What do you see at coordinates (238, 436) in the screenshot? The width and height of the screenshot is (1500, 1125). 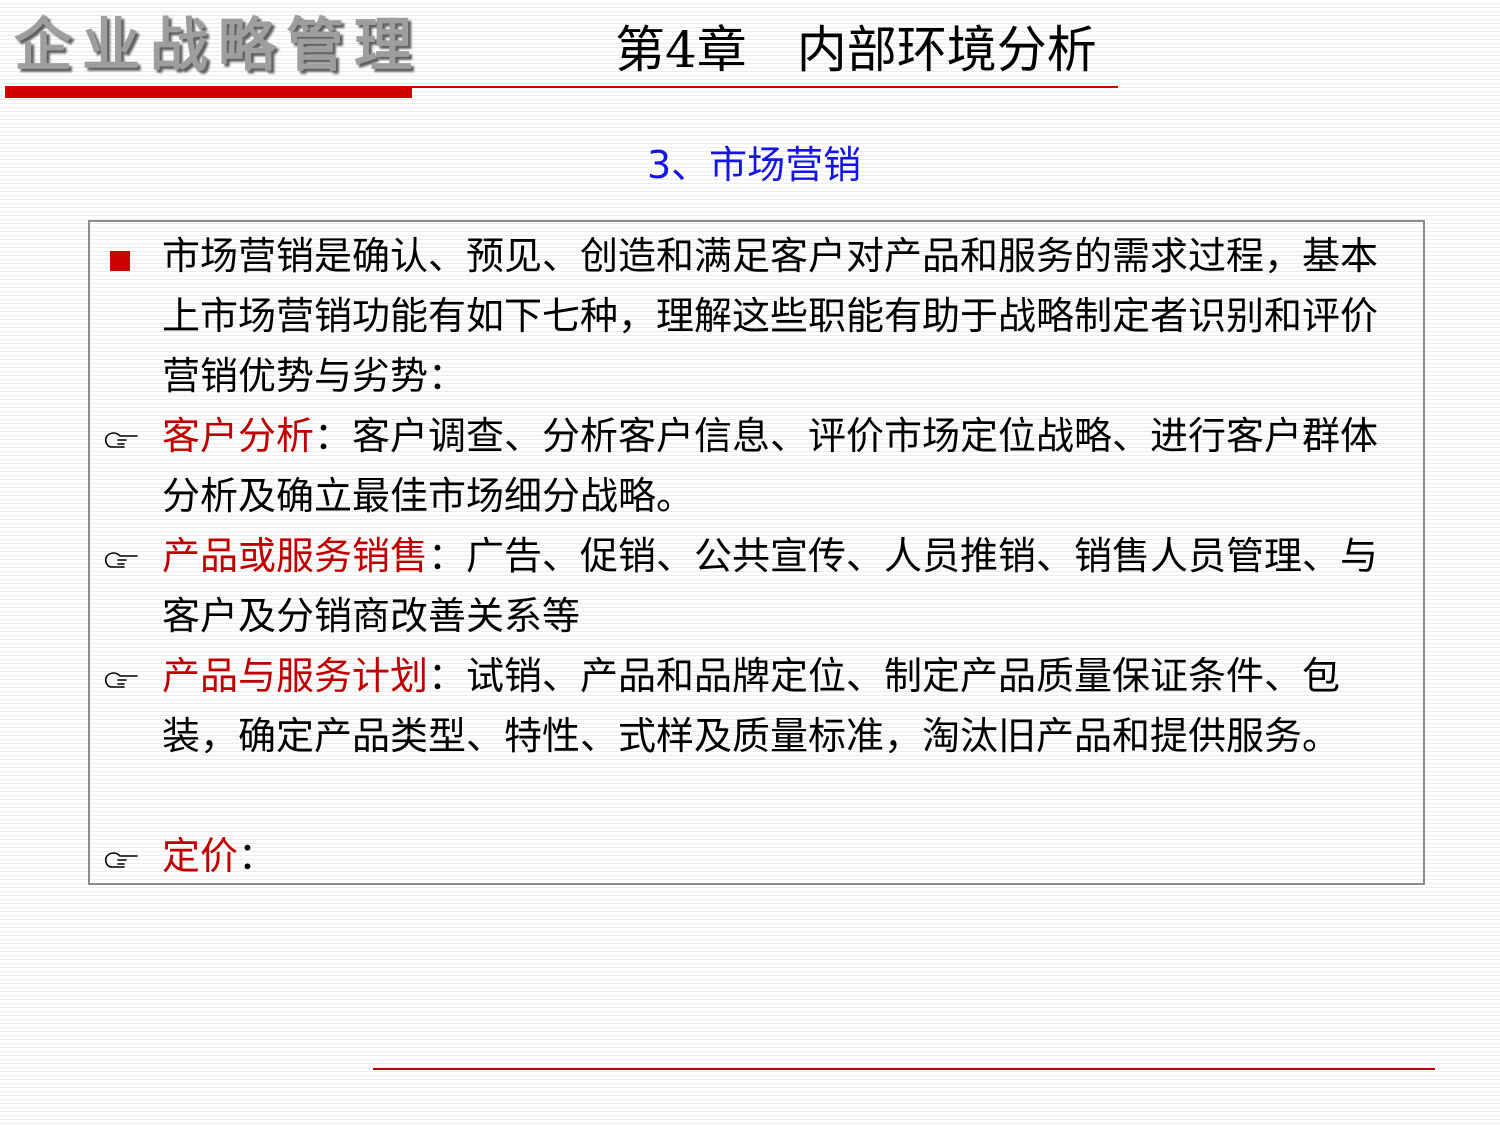 I see `item-term: 客户分析` at bounding box center [238, 436].